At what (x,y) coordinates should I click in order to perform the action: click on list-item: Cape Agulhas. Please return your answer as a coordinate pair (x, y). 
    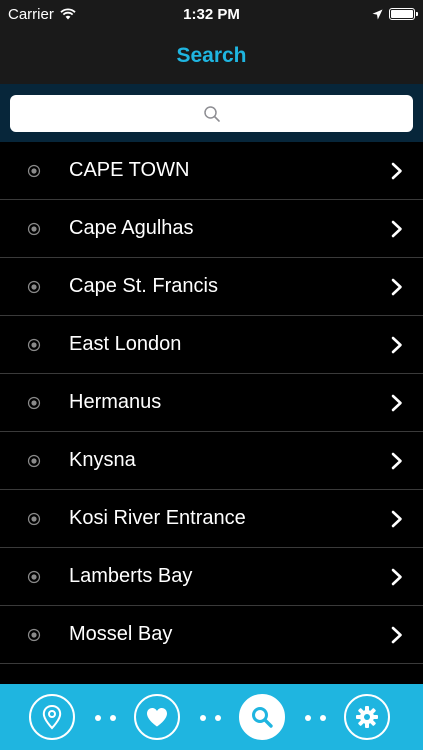
    Looking at the image, I should click on (211, 229).